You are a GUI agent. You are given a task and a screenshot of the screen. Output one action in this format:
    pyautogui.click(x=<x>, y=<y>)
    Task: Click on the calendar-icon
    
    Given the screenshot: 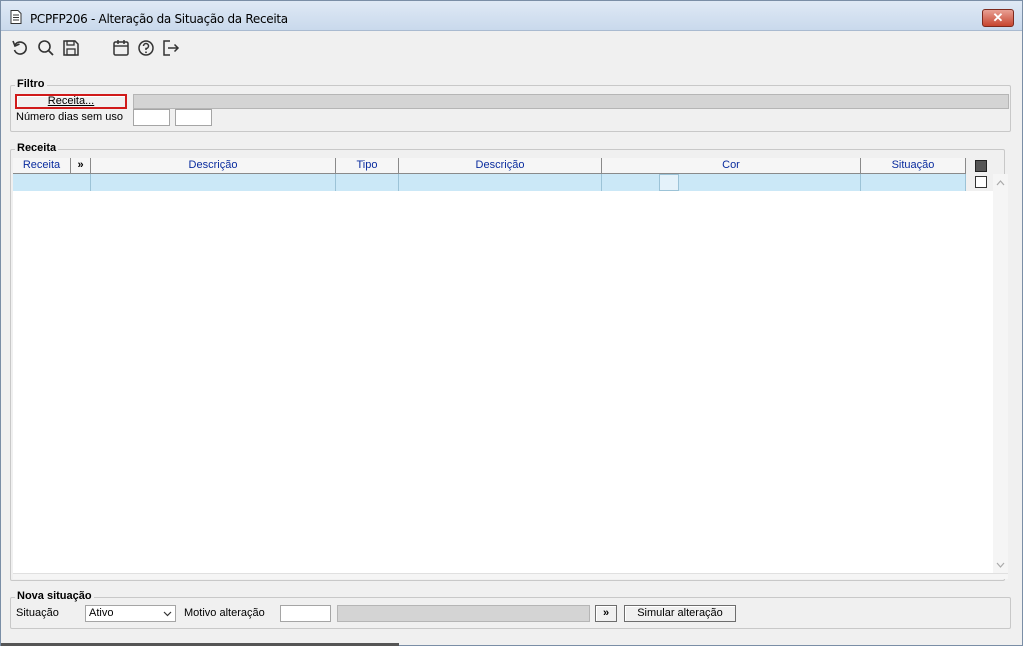 What is the action you would take?
    pyautogui.click(x=121, y=48)
    